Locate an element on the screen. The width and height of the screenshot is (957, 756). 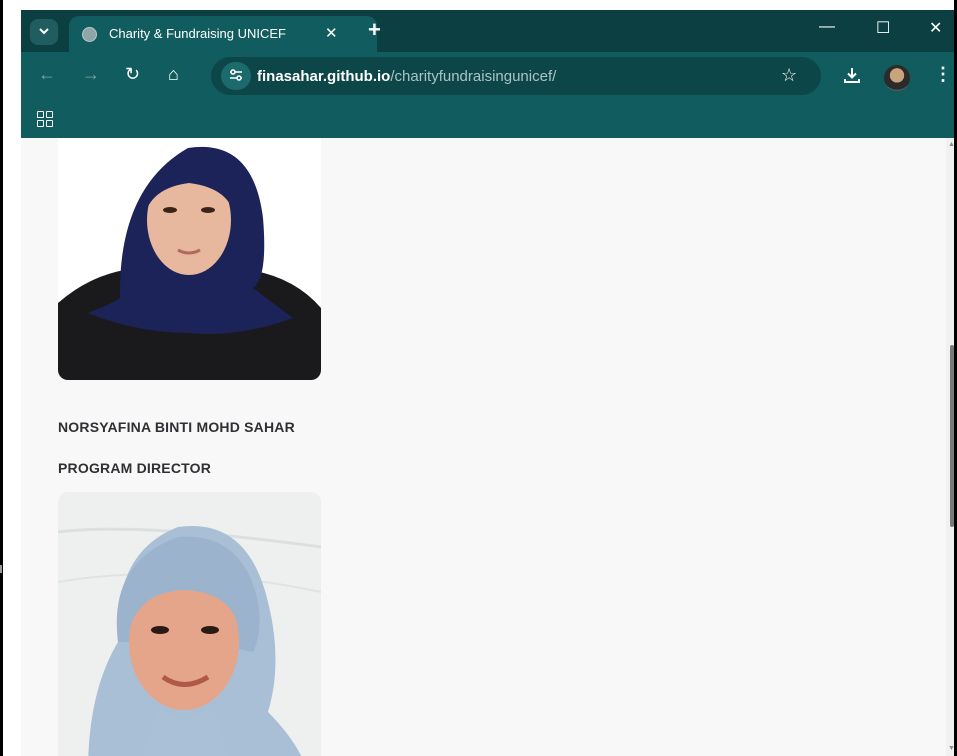
member-role: PROGRAM DIRECTOR is located at coordinates (135, 468).